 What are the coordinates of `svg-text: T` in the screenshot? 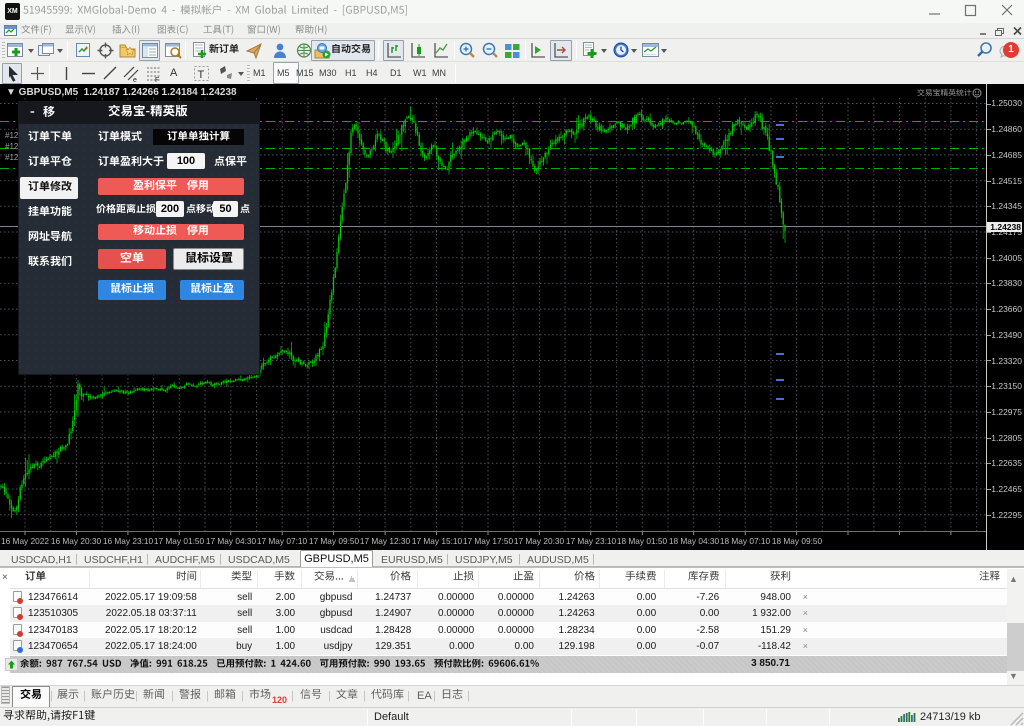 It's located at (201, 75).